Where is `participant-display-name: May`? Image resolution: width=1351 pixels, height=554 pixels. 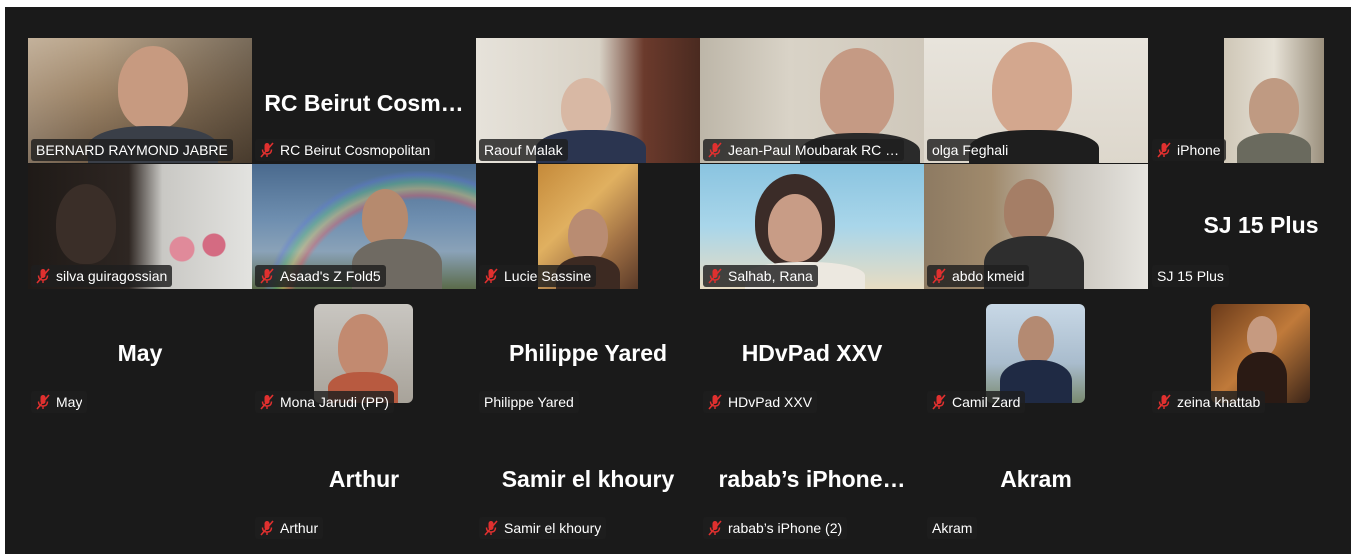 participant-display-name: May is located at coordinates (140, 353).